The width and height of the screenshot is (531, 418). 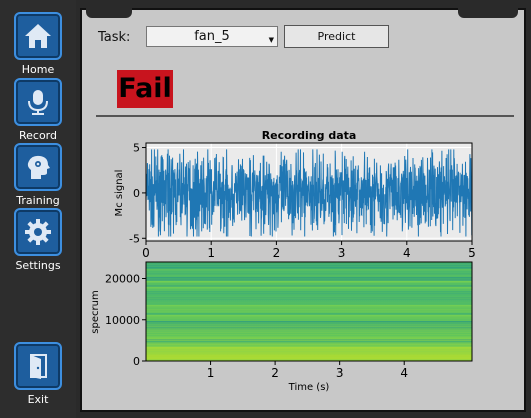 What do you see at coordinates (472, 253) in the screenshot?
I see `xtick-label: 5` at bounding box center [472, 253].